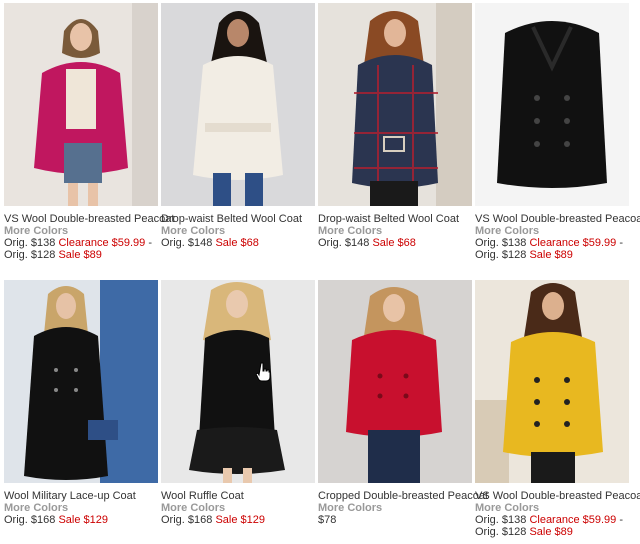 Image resolution: width=640 pixels, height=544 pixels. Describe the element at coordinates (327, 520) in the screenshot. I see `price-line: $78` at that location.